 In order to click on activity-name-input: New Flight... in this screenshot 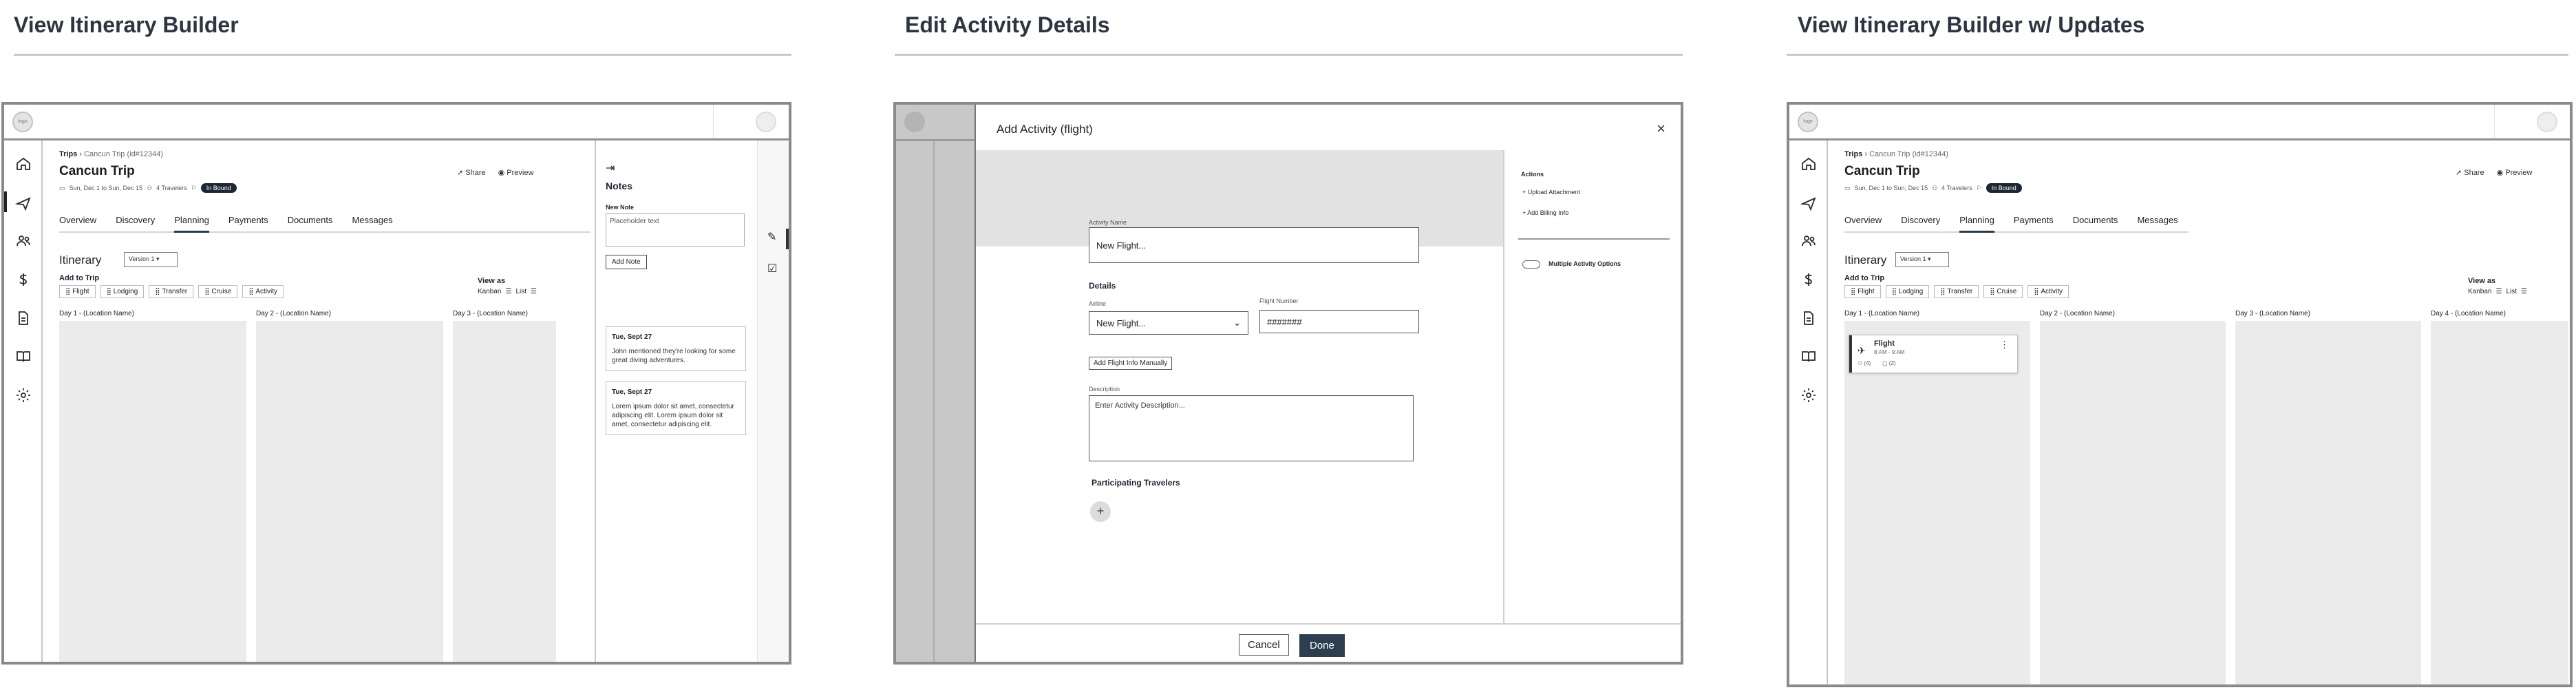, I will do `click(1254, 245)`.